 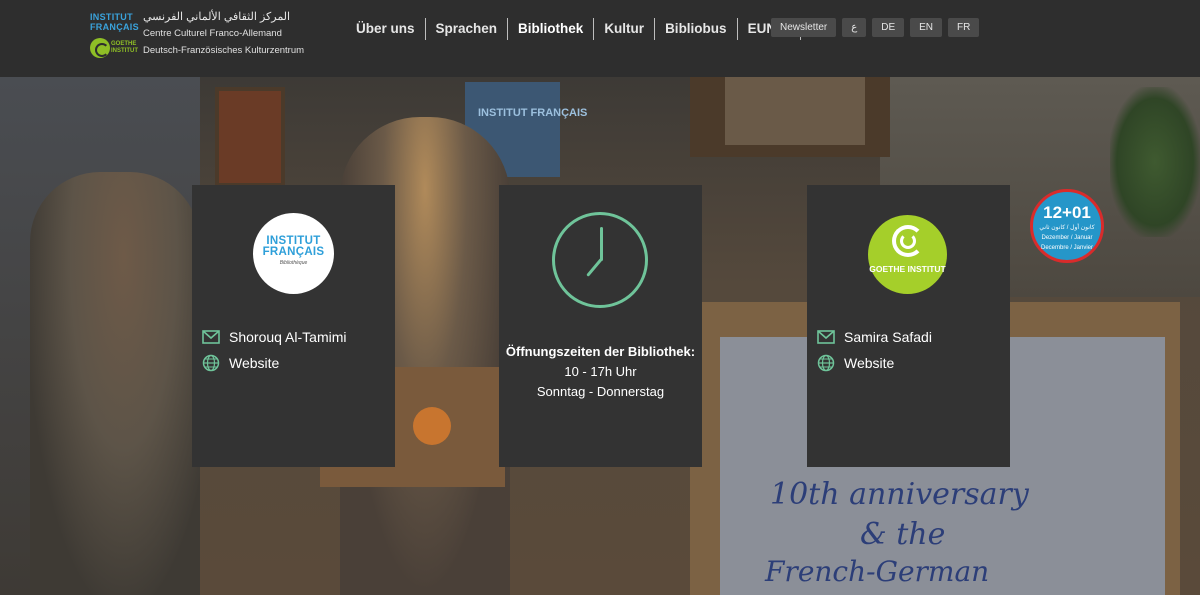 I want to click on goethe-logo-label: GOETHE INSTITUT, so click(x=907, y=269).